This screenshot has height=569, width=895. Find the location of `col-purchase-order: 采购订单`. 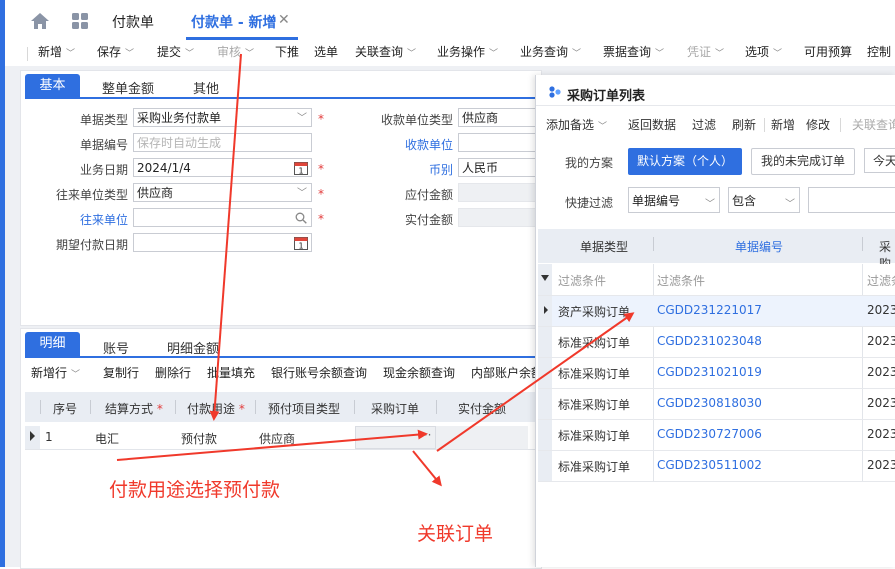

col-purchase-order: 采购订单 is located at coordinates (395, 408).